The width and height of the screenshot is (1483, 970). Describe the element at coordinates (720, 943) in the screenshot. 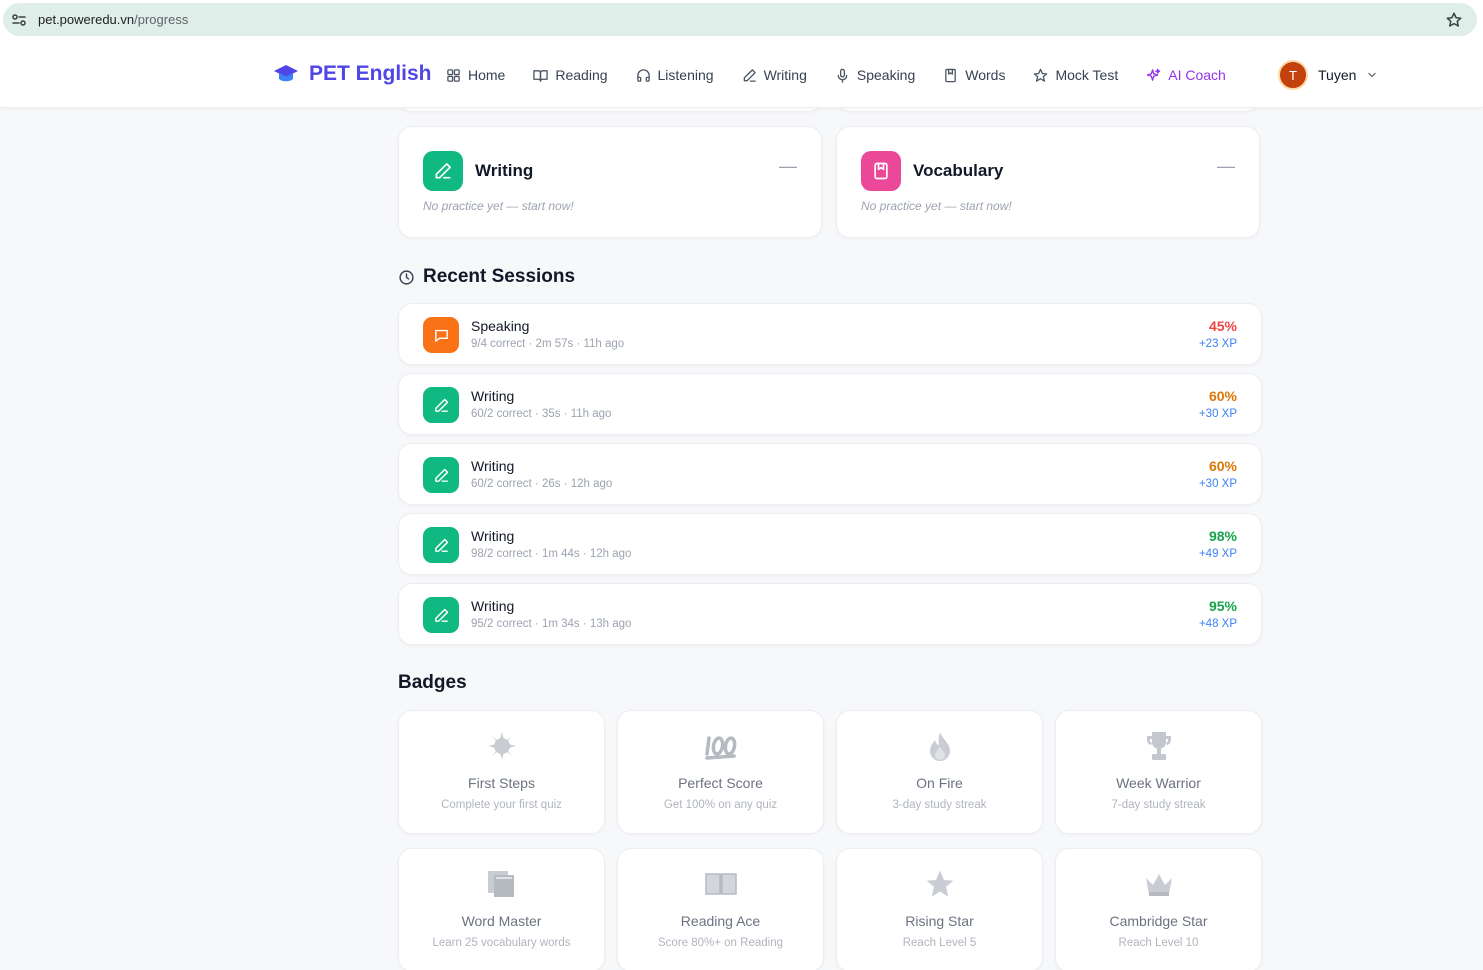

I see `badge-desc: Score 80%+ on Reading` at that location.